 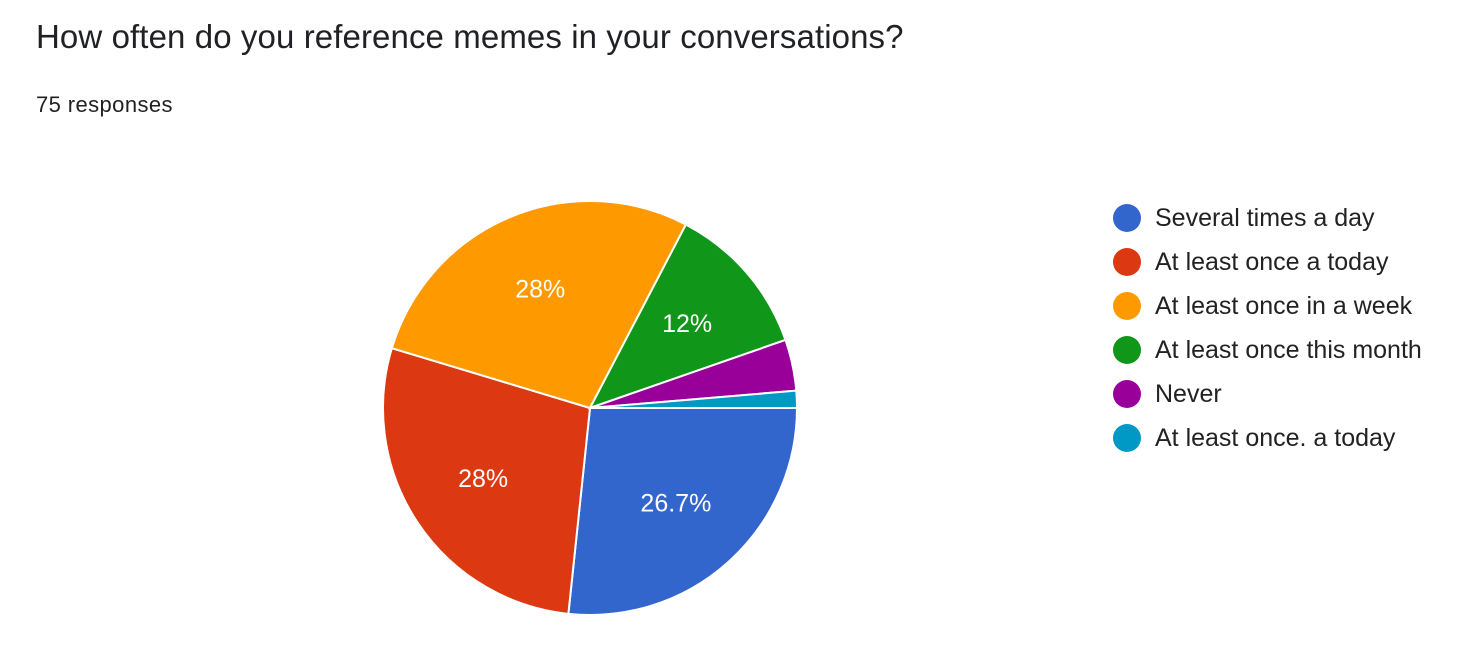 I want to click on legend-label: At least once. a today, so click(x=1275, y=437).